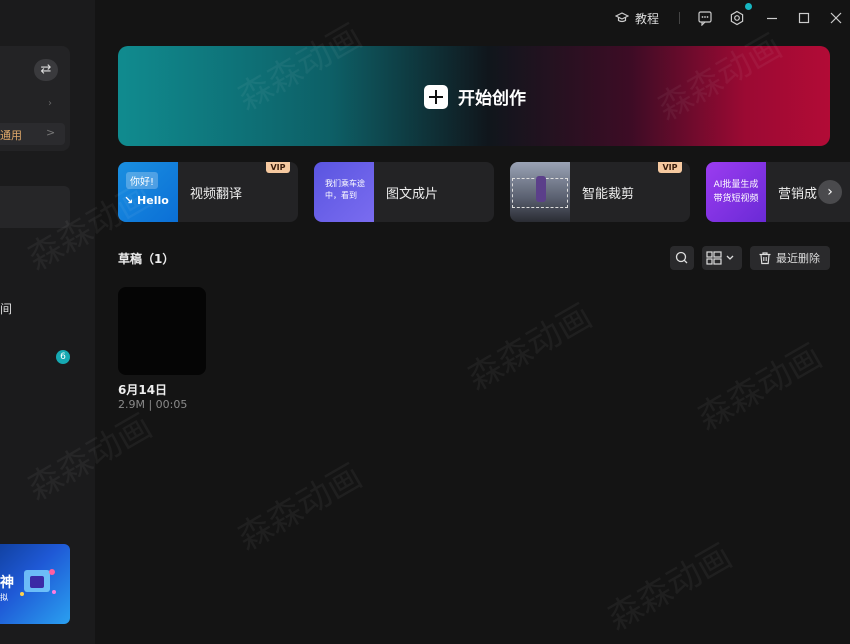 This screenshot has height=644, width=850. Describe the element at coordinates (142, 180) in the screenshot. I see `thumb-text: 你好!` at that location.